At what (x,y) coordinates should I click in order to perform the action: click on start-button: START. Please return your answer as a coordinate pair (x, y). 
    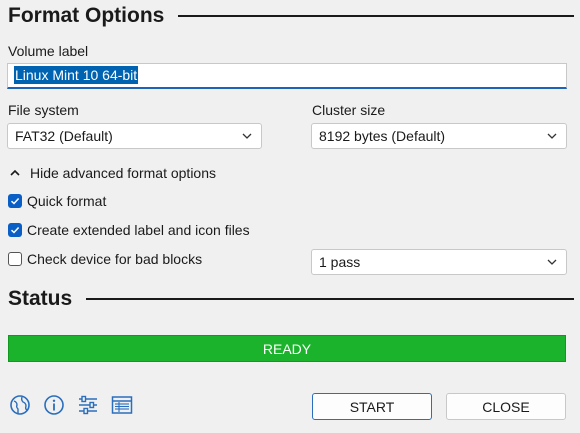
    Looking at the image, I should click on (372, 406).